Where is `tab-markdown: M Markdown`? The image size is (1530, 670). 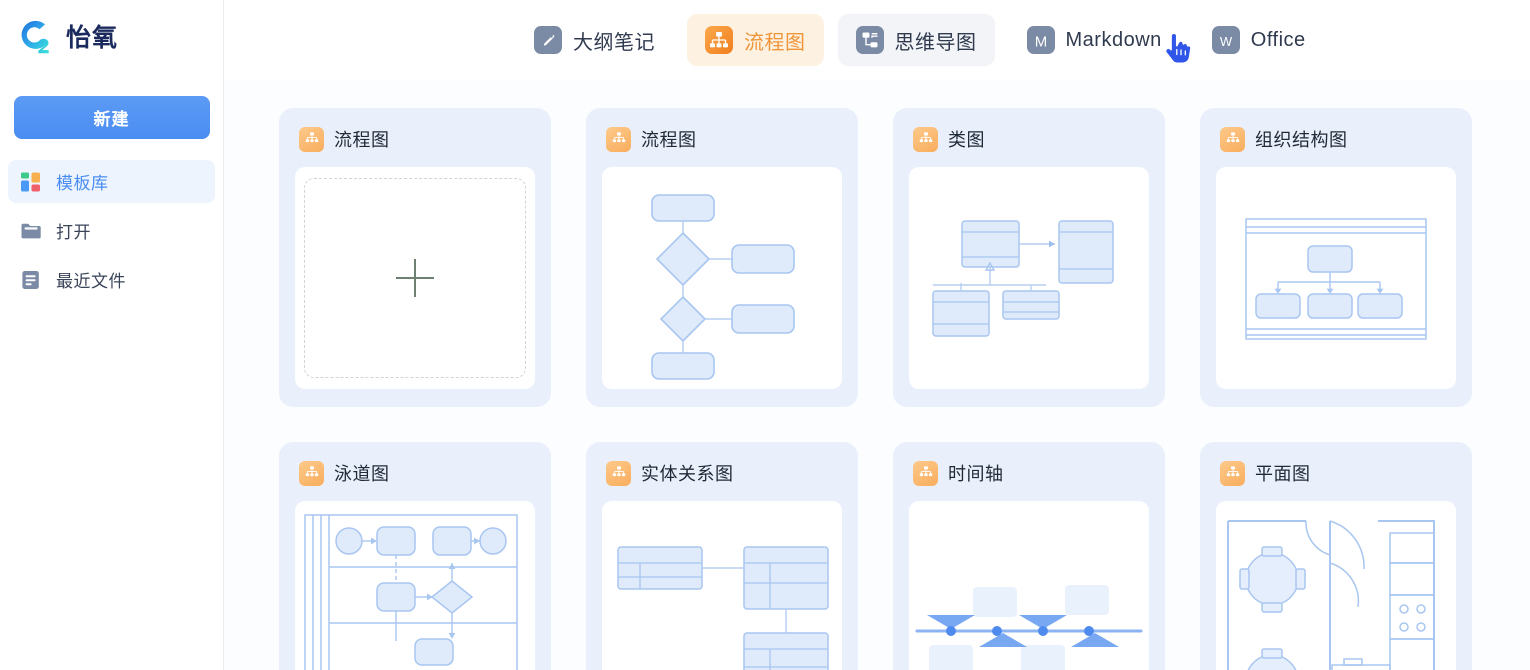 tab-markdown: M Markdown is located at coordinates (1094, 40).